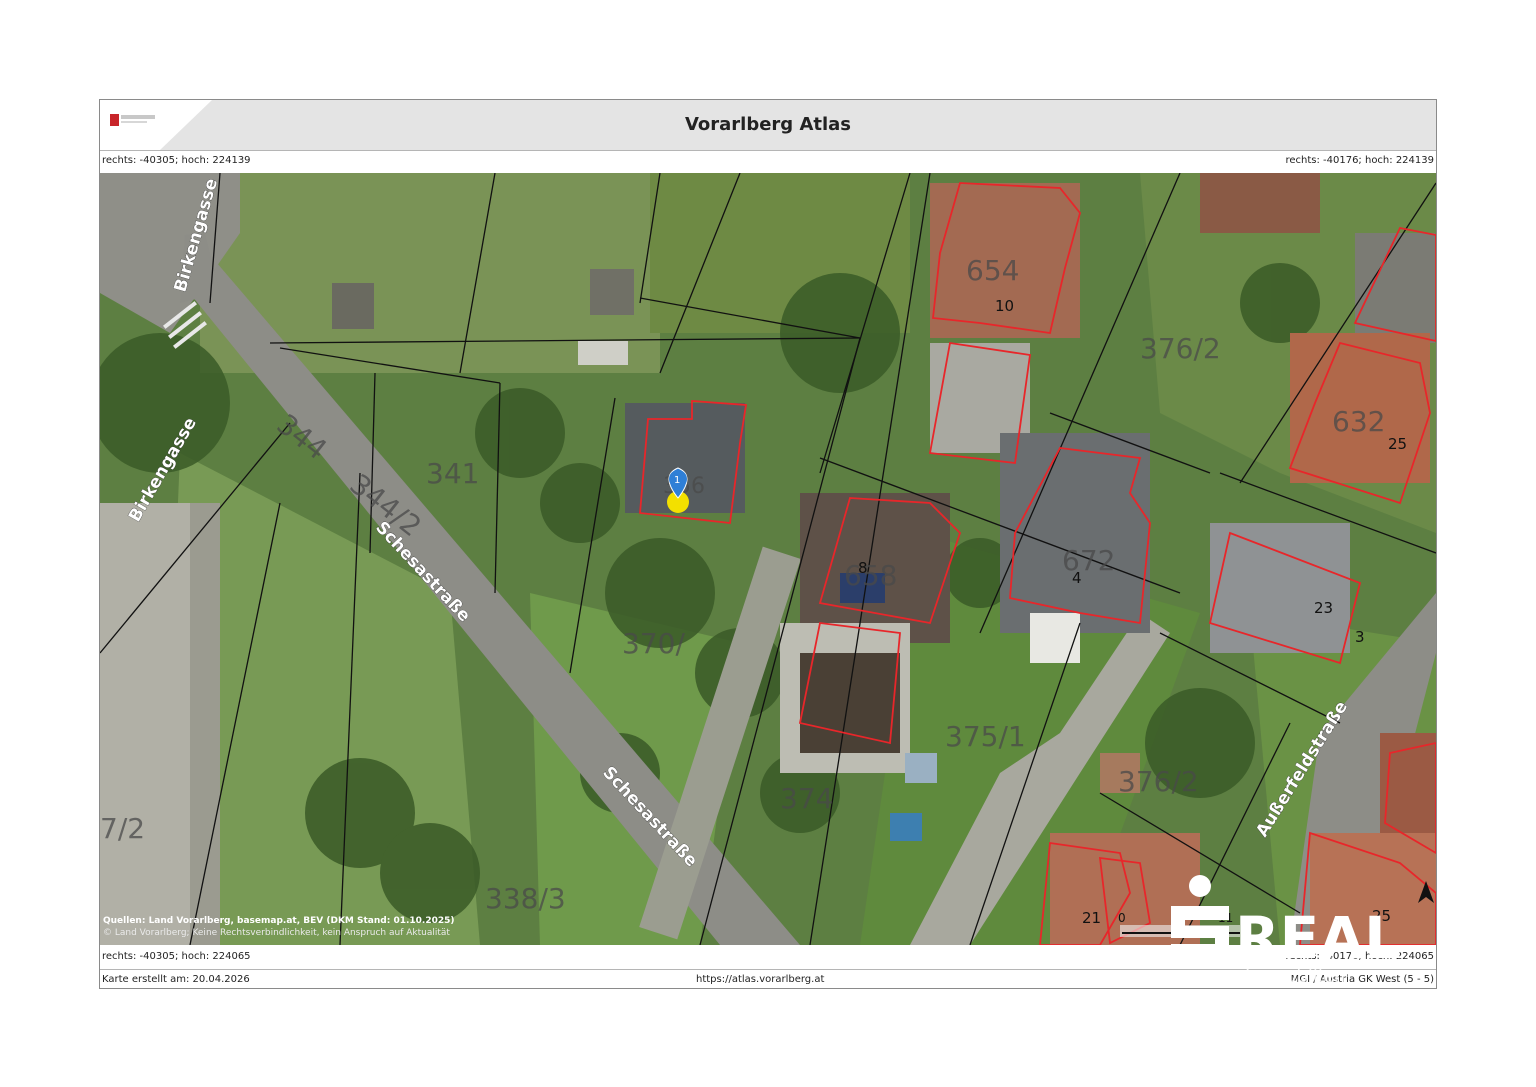 Image resolution: width=1536 pixels, height=1087 pixels. Describe the element at coordinates (985, 736) in the screenshot. I see `parcel-label-375-1: 375/1` at that location.